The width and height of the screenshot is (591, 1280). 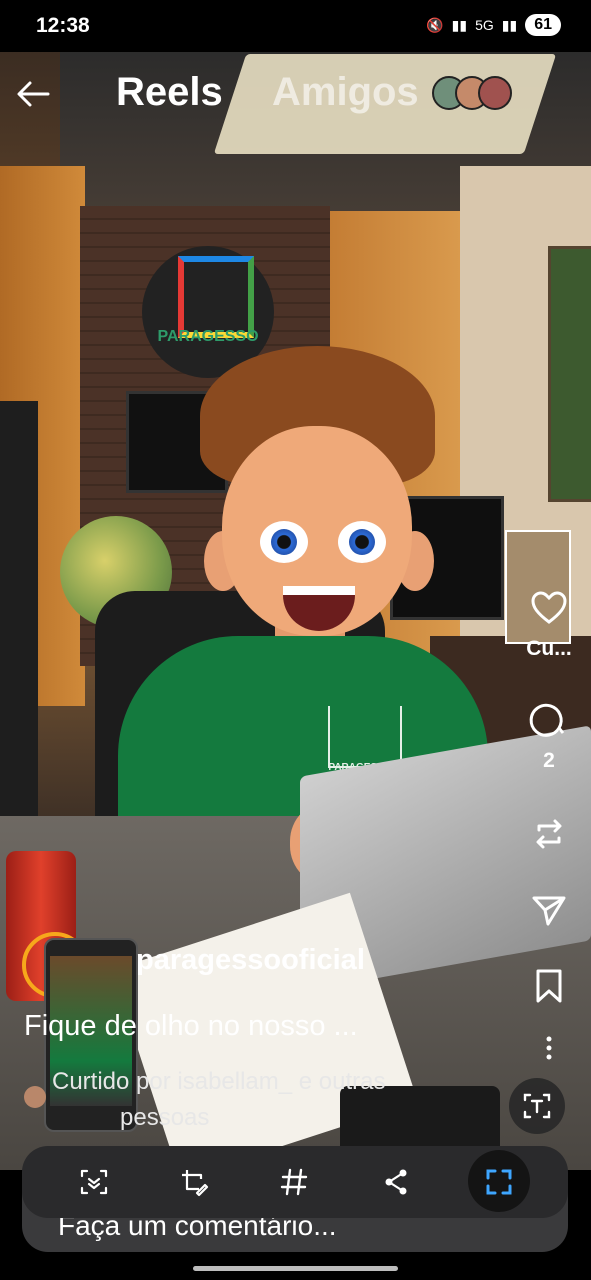 I want to click on bottom-toolbar, so click(x=295, y=1182).